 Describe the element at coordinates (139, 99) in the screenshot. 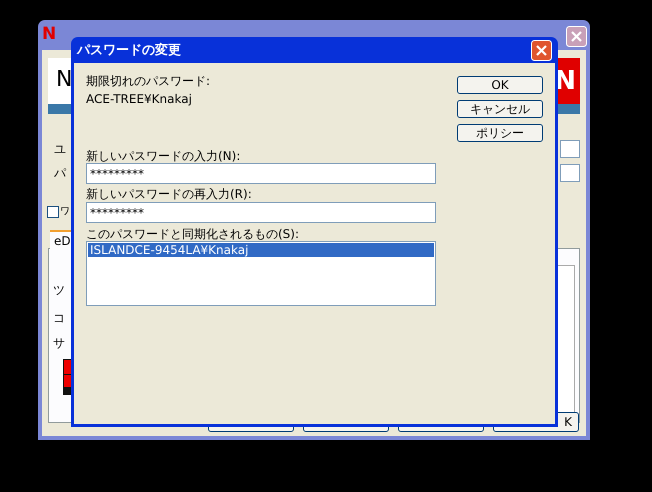

I see `expired-password-value: ACE-TREE¥Knakaj` at that location.